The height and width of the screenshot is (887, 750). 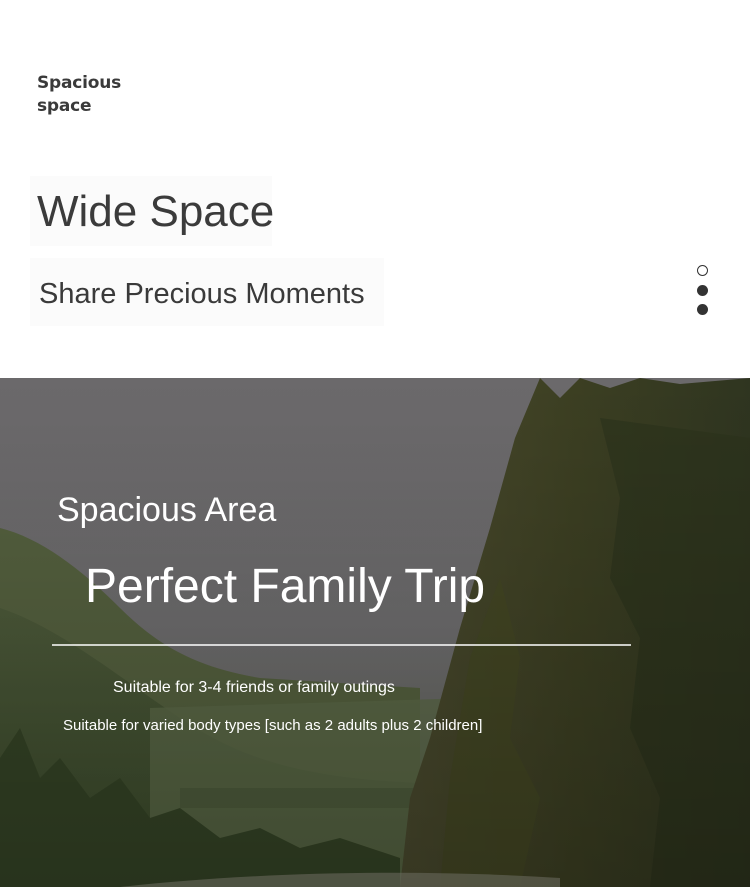 I want to click on banner-area-title: Spacious Area, so click(x=167, y=510).